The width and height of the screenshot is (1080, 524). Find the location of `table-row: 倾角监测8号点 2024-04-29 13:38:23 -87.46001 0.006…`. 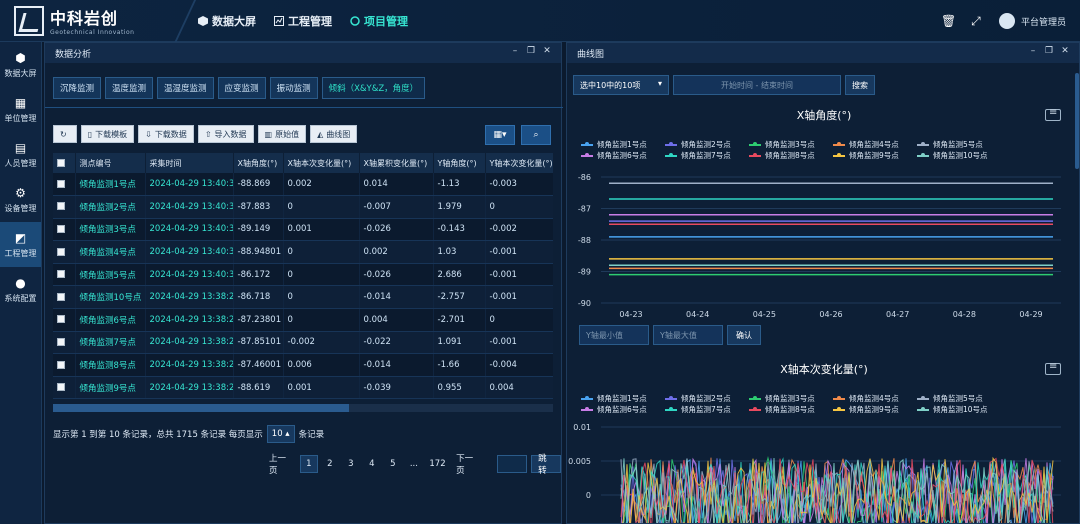

table-row: 倾角监测8号点 2024-04-29 13:38:23 -87.46001 0.006… is located at coordinates (303, 365).